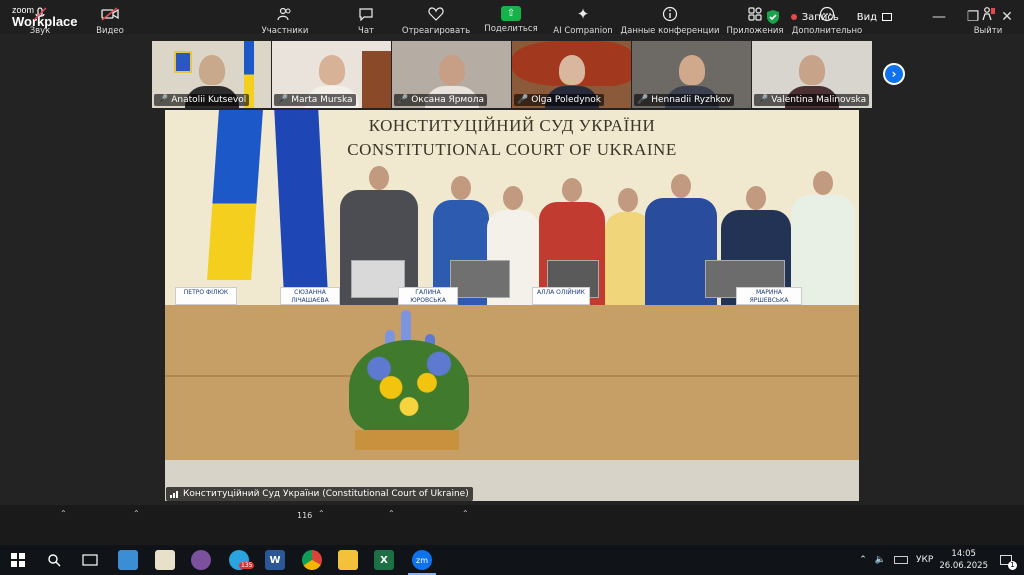  Describe the element at coordinates (285, 14) in the screenshot. I see `participants-icon` at that location.